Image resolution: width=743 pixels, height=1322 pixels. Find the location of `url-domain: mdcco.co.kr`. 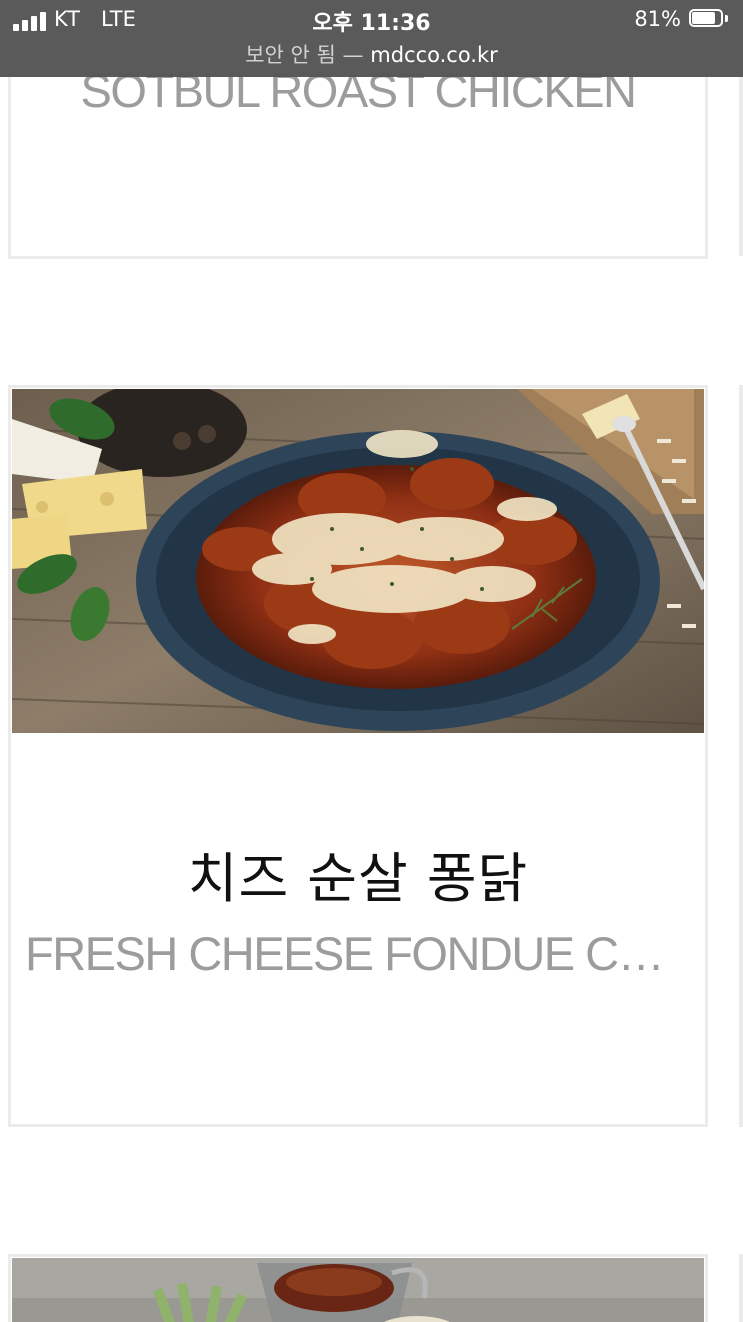

url-domain: mdcco.co.kr is located at coordinates (434, 55).